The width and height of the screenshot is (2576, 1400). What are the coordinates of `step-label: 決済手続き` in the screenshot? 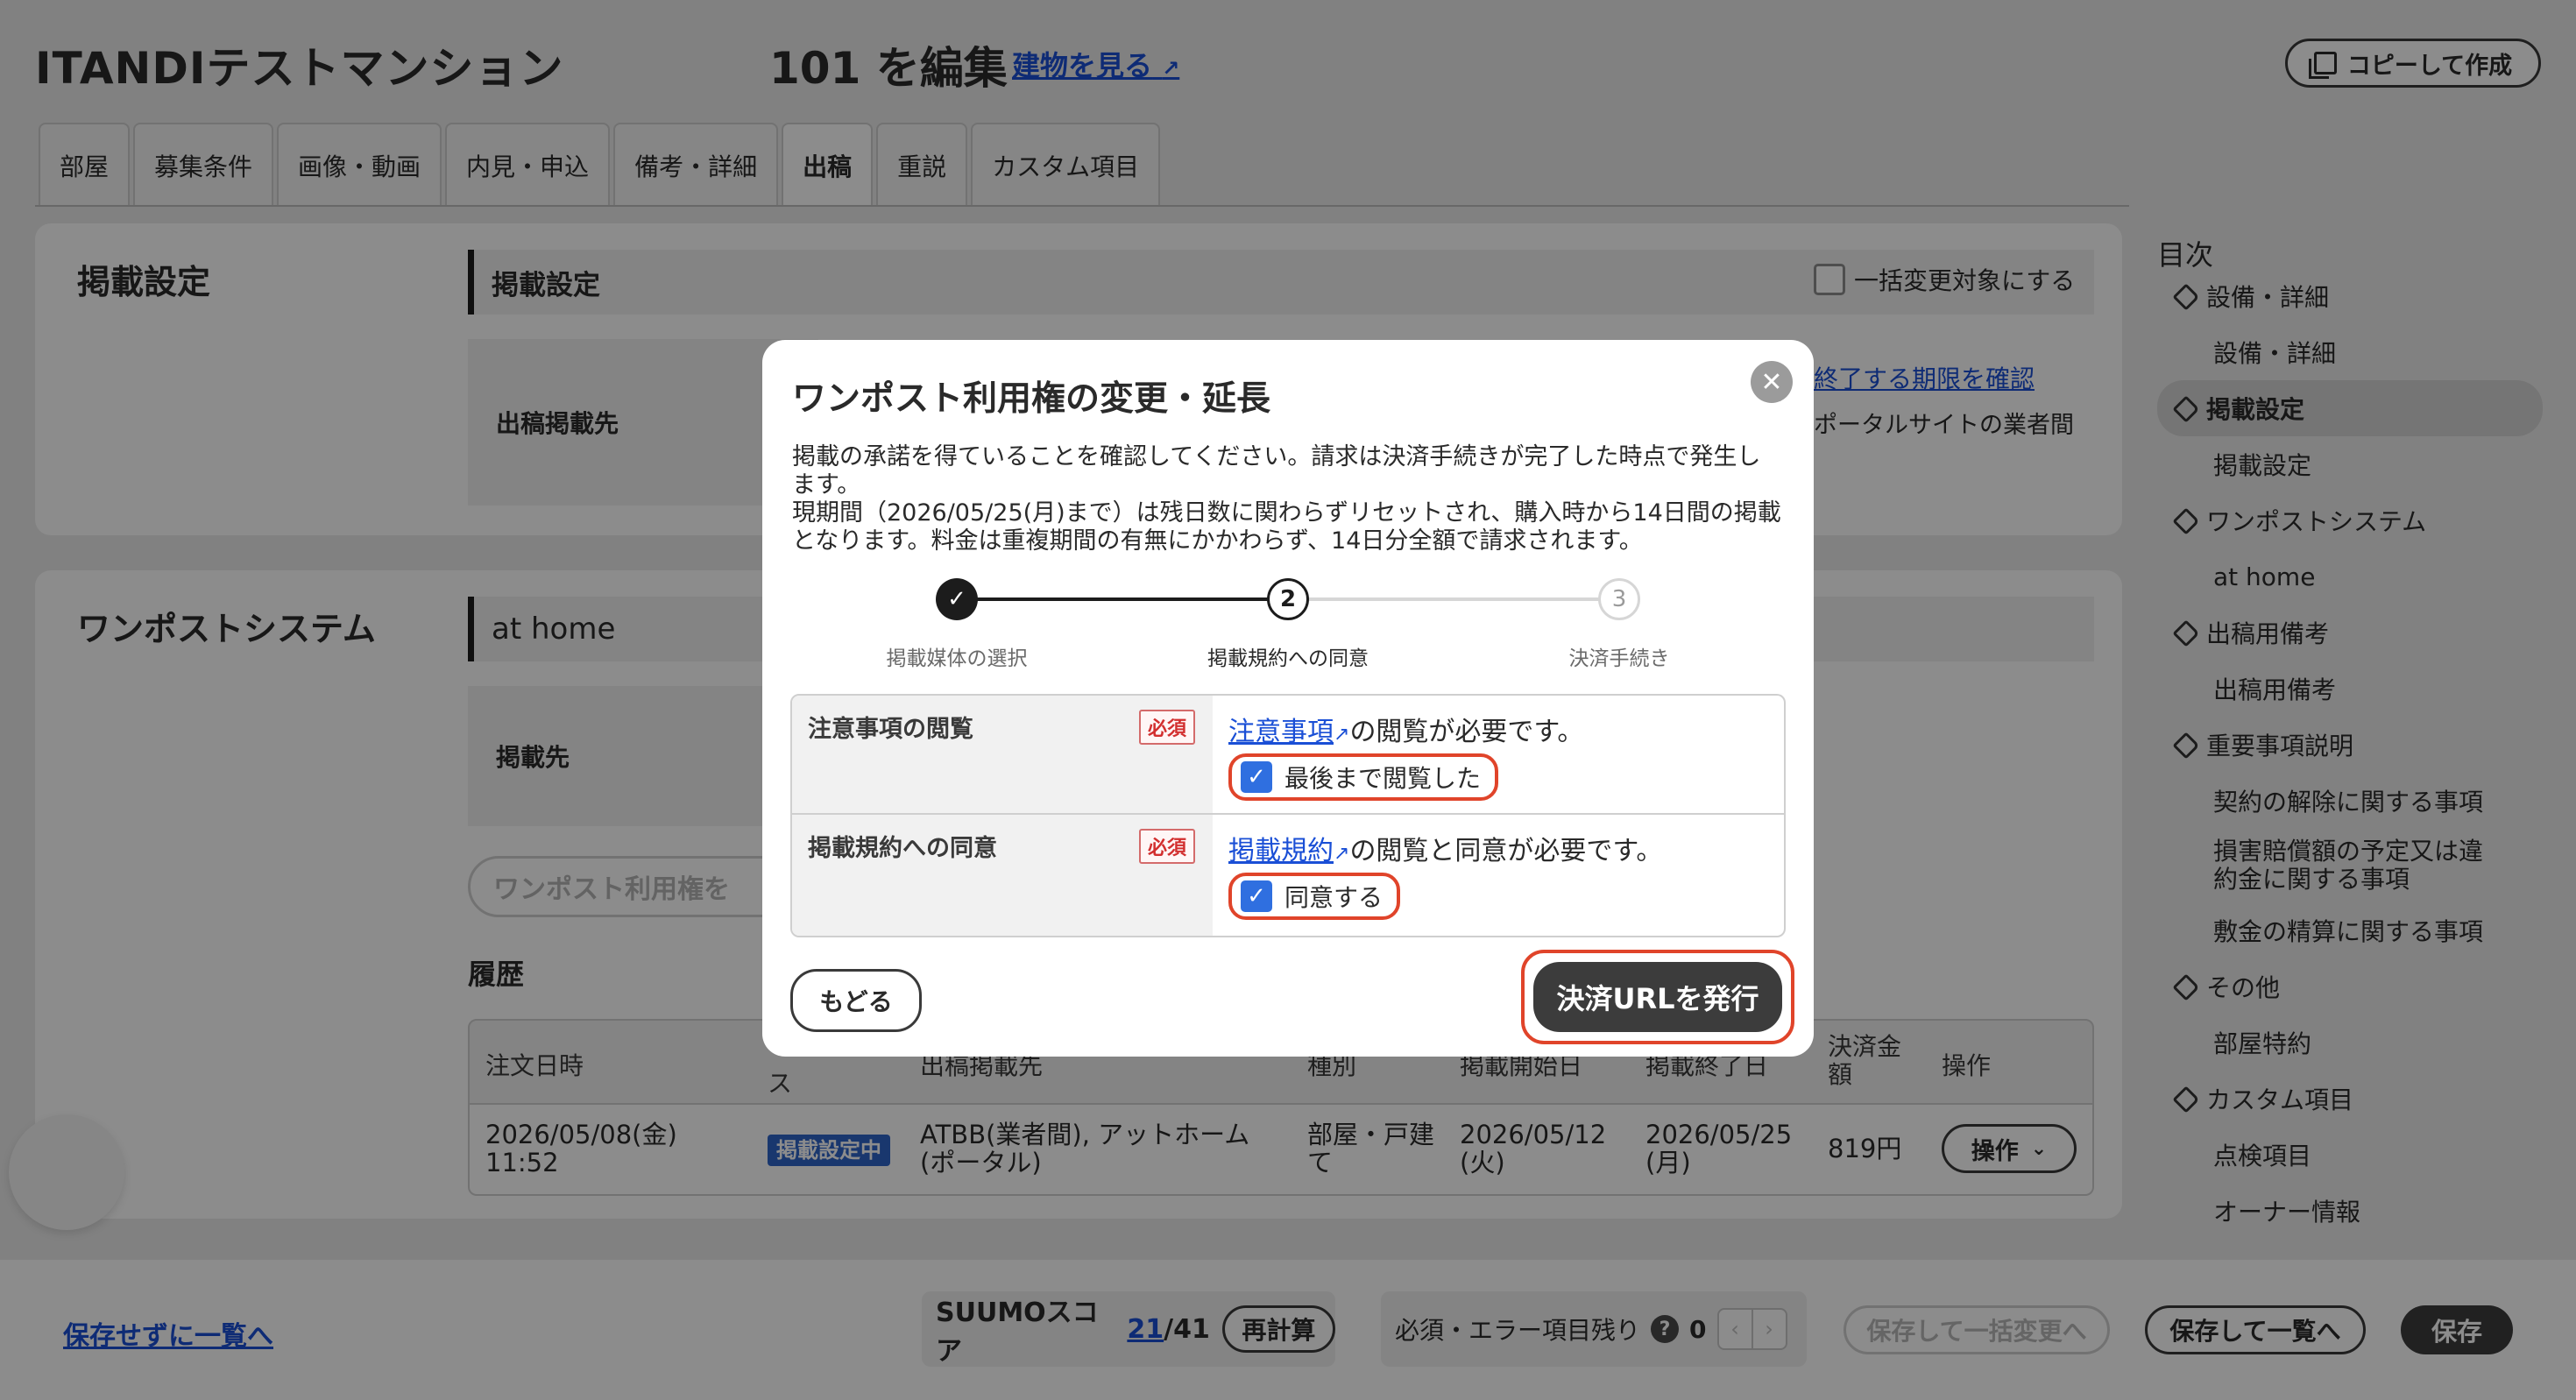 It's located at (1619, 658).